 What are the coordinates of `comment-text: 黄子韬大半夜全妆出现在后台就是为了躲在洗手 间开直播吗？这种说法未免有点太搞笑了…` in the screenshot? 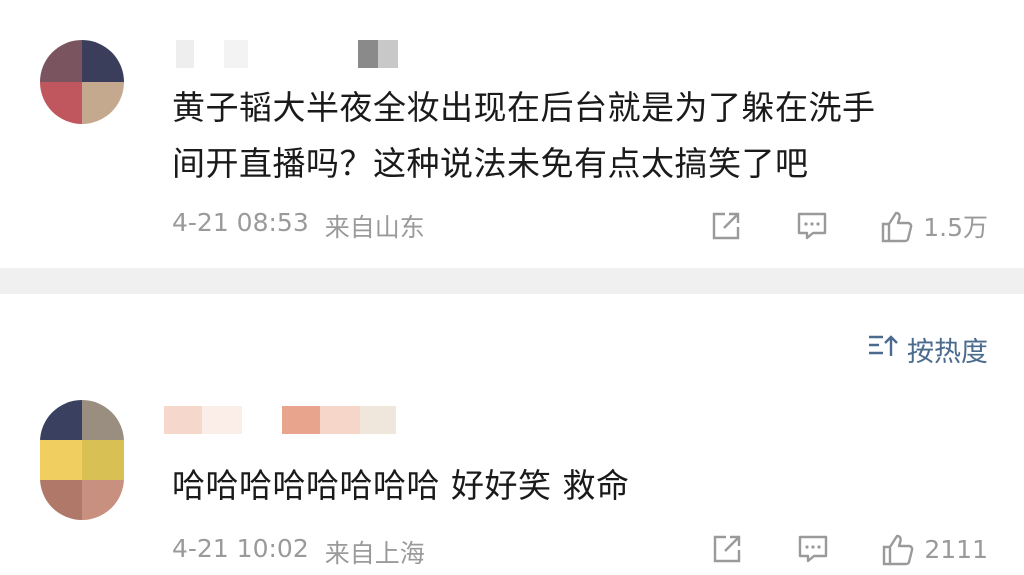 It's located at (524, 136).